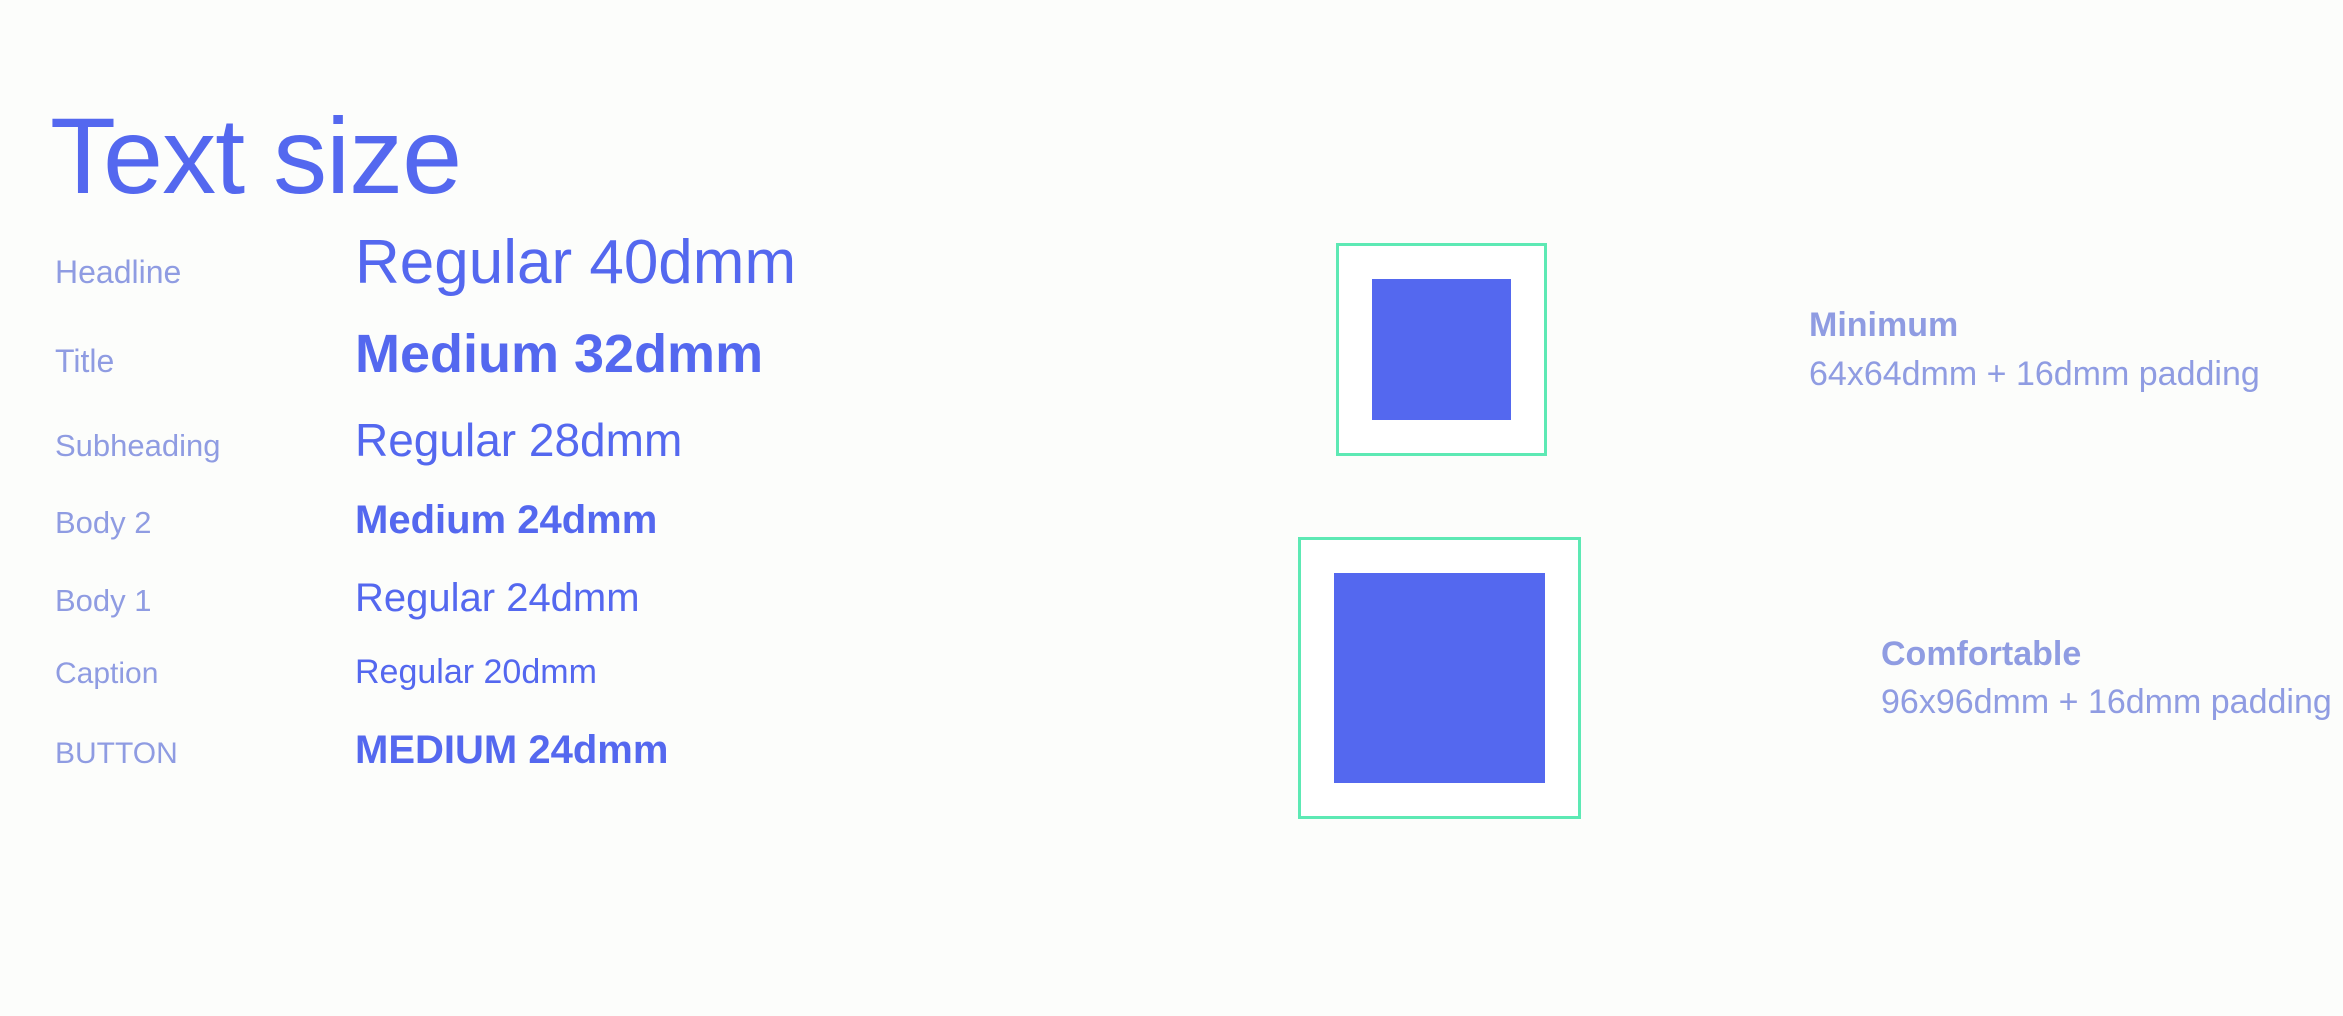 The width and height of the screenshot is (2343, 1016). Describe the element at coordinates (512, 750) in the screenshot. I see `type-scale-sample: MEDIUM 24dmm` at that location.